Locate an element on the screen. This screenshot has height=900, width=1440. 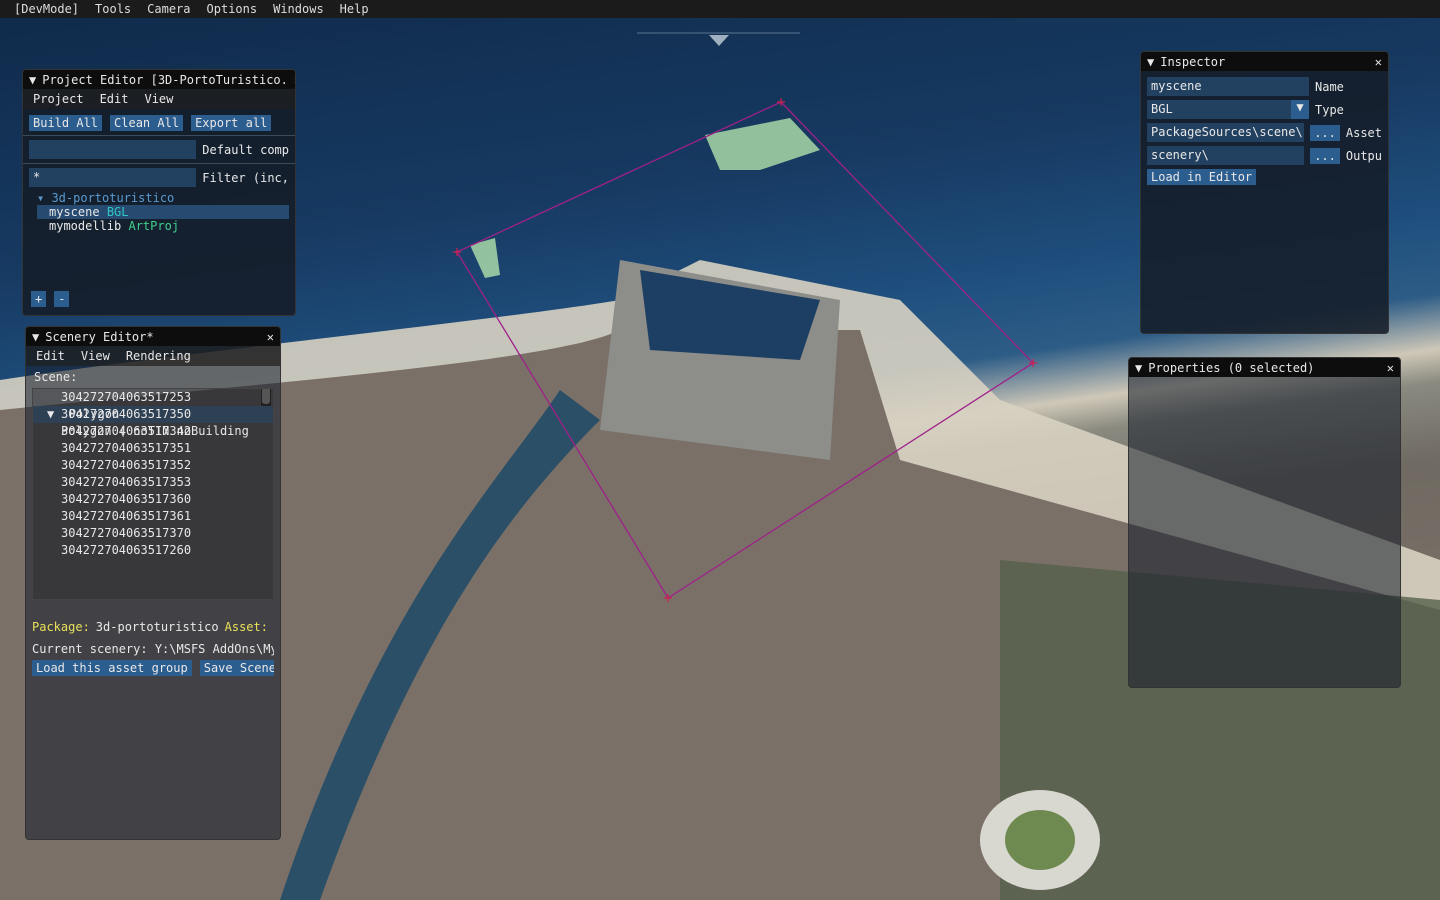
tree-item-myscene: myscene BGL is located at coordinates (163, 212).